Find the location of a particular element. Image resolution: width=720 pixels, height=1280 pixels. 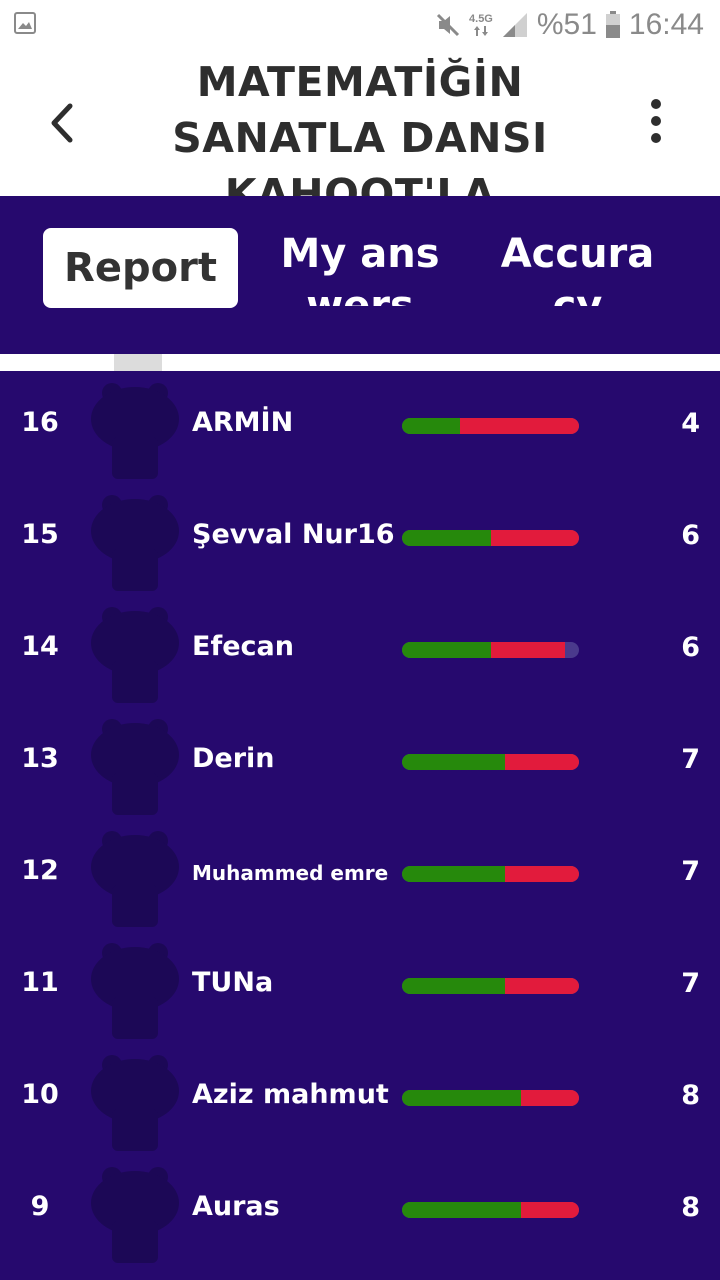

player-name: Derin is located at coordinates (233, 758).